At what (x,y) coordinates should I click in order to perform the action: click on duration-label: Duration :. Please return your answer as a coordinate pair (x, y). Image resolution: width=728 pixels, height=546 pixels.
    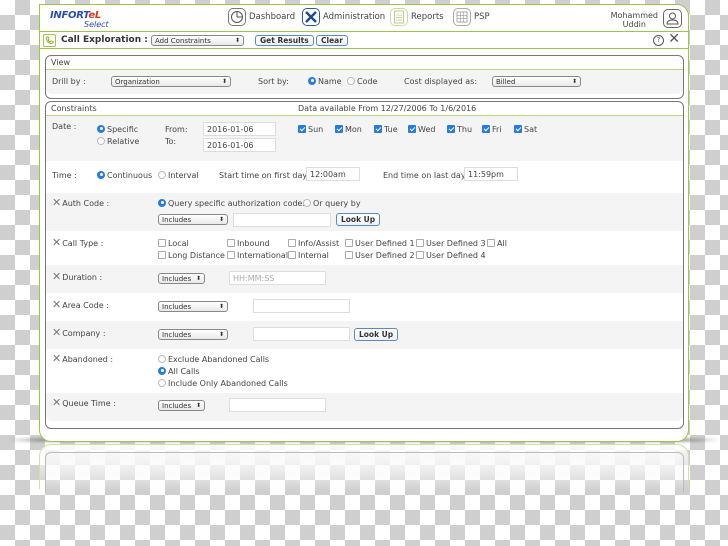
    Looking at the image, I should click on (82, 277).